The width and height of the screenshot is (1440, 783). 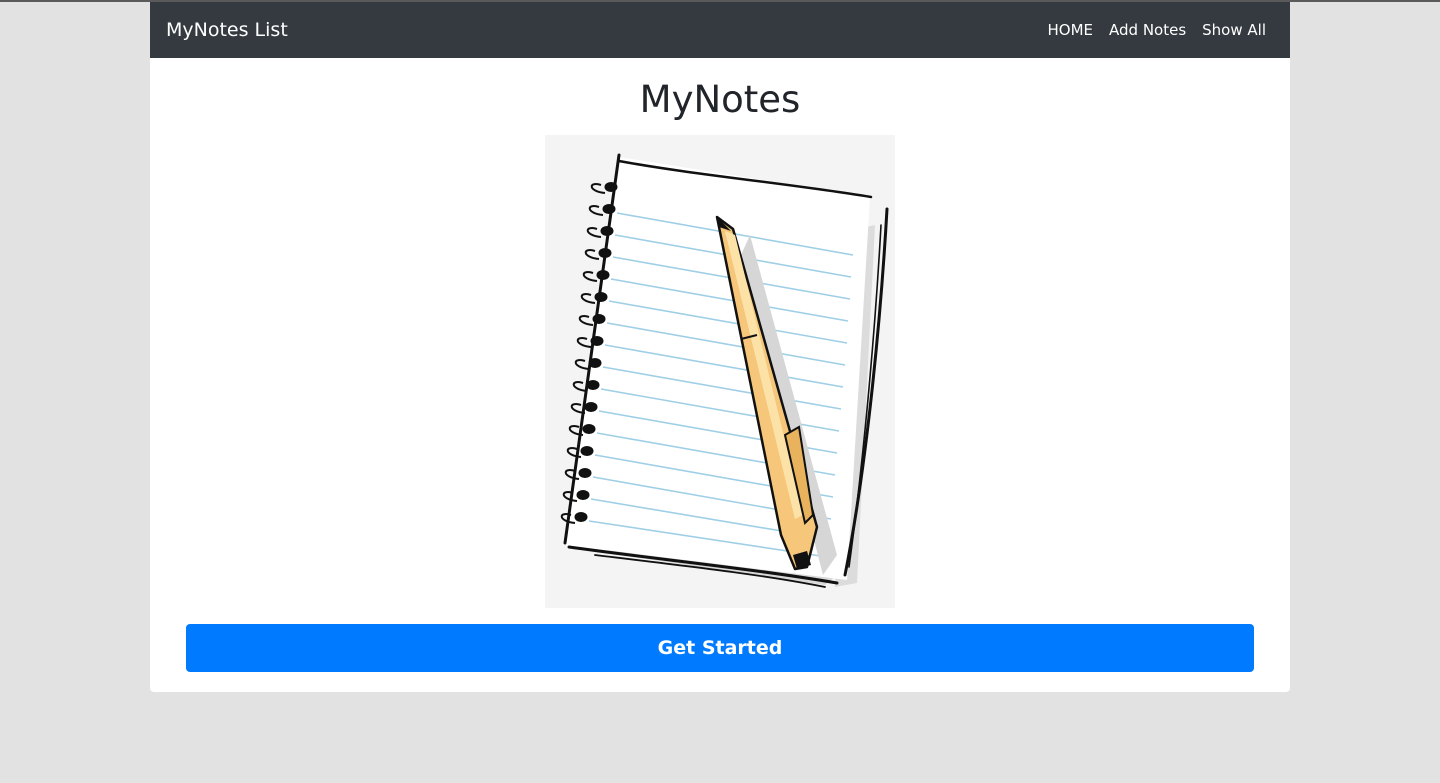 What do you see at coordinates (724, 370) in the screenshot?
I see `notebook-pen-svg` at bounding box center [724, 370].